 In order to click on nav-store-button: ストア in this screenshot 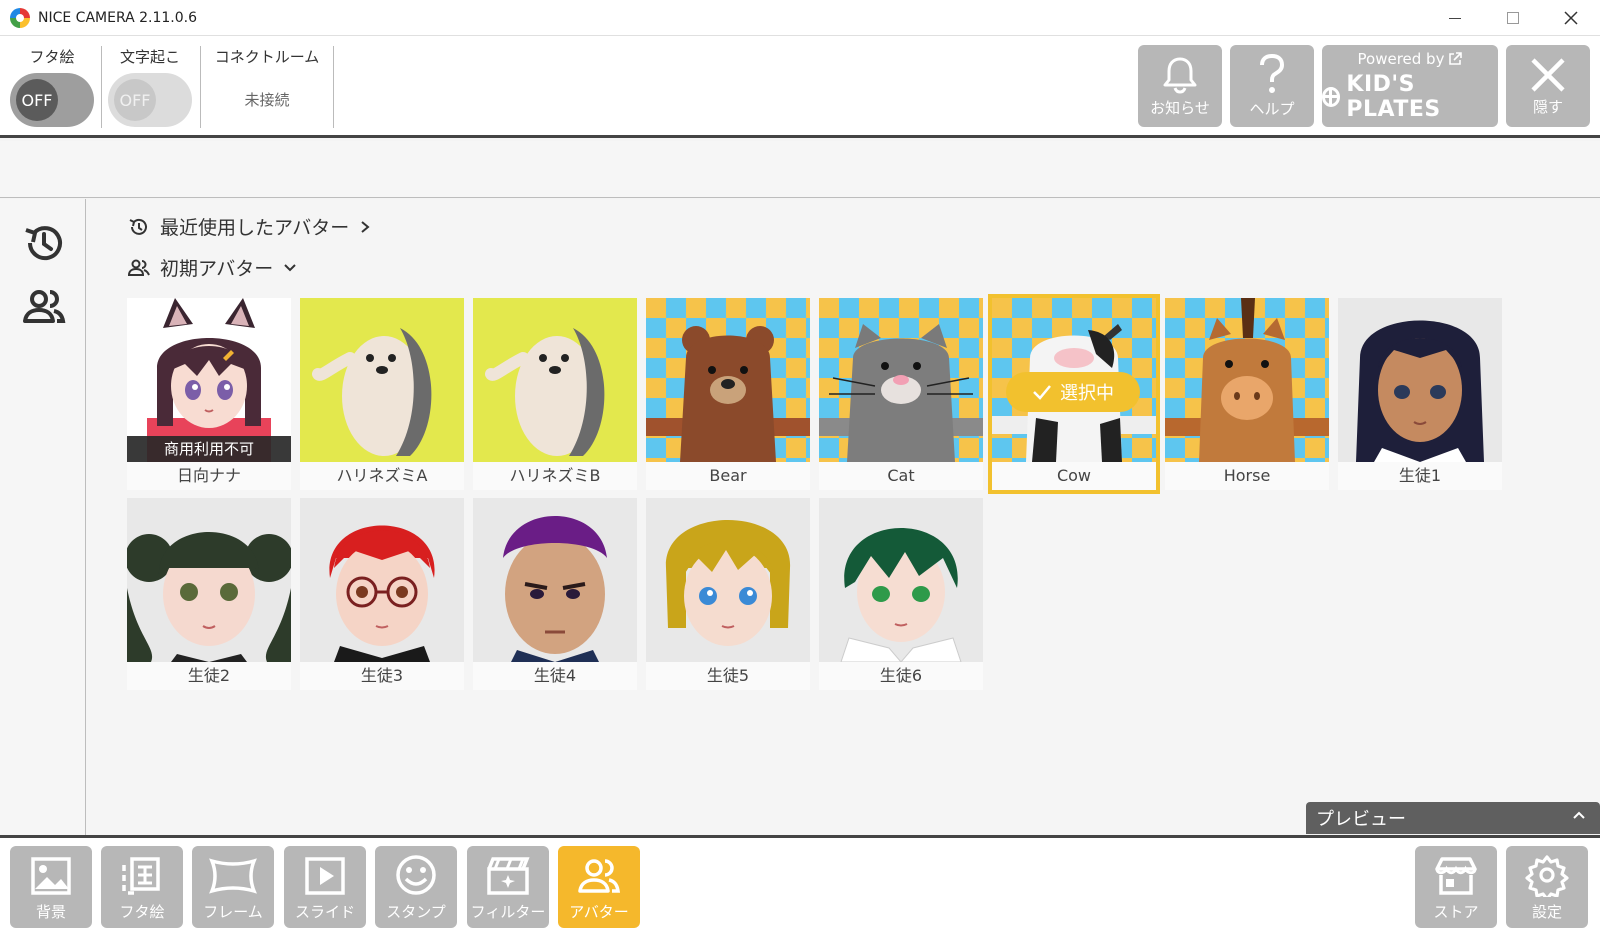, I will do `click(1456, 887)`.